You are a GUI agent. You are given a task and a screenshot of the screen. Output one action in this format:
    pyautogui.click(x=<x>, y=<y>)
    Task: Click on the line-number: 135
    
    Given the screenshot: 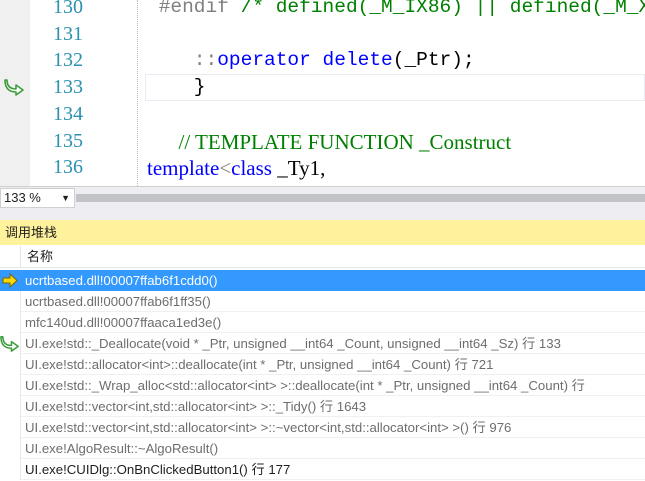 What is the action you would take?
    pyautogui.click(x=68, y=140)
    